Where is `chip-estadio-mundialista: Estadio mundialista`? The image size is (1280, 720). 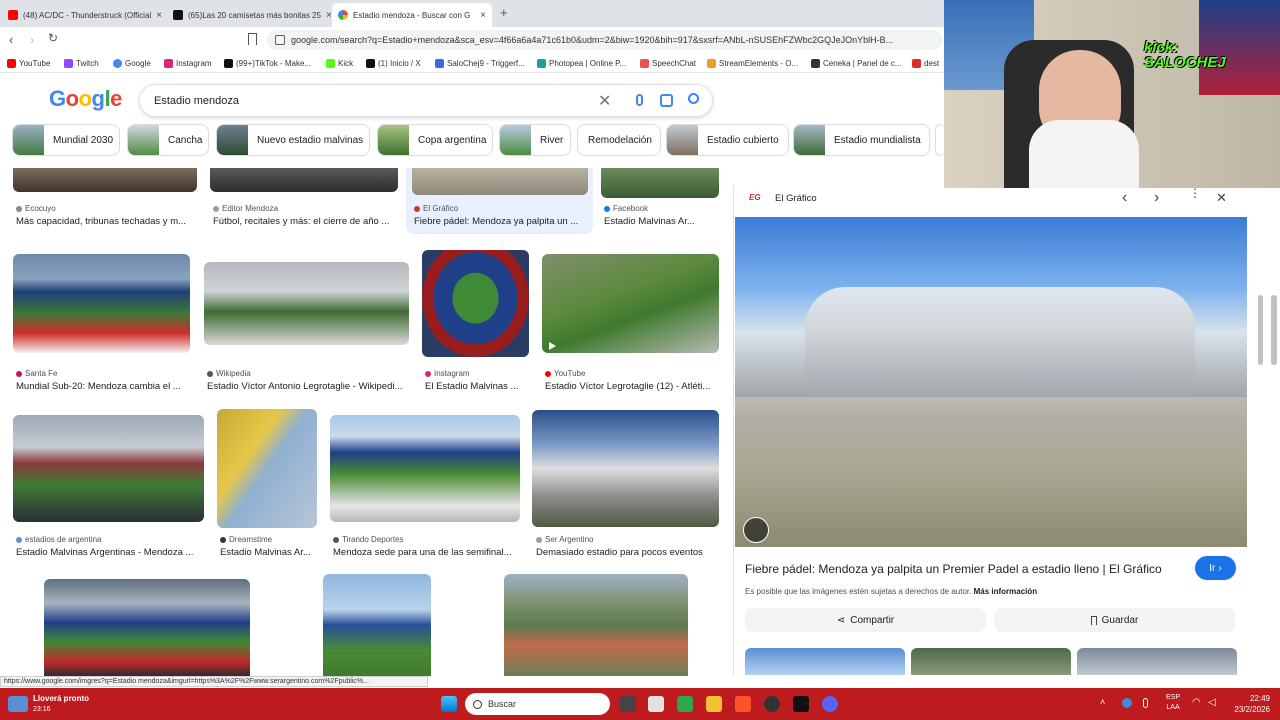
chip-estadio-mundialista: Estadio mundialista is located at coordinates (861, 140).